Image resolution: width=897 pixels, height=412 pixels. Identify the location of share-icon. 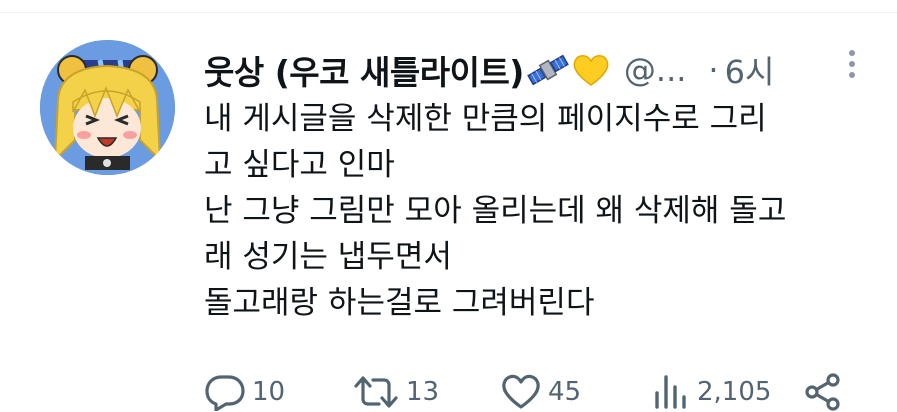
(822, 392).